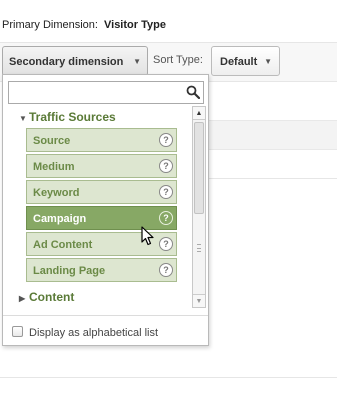  I want to click on search-icon, so click(193, 92).